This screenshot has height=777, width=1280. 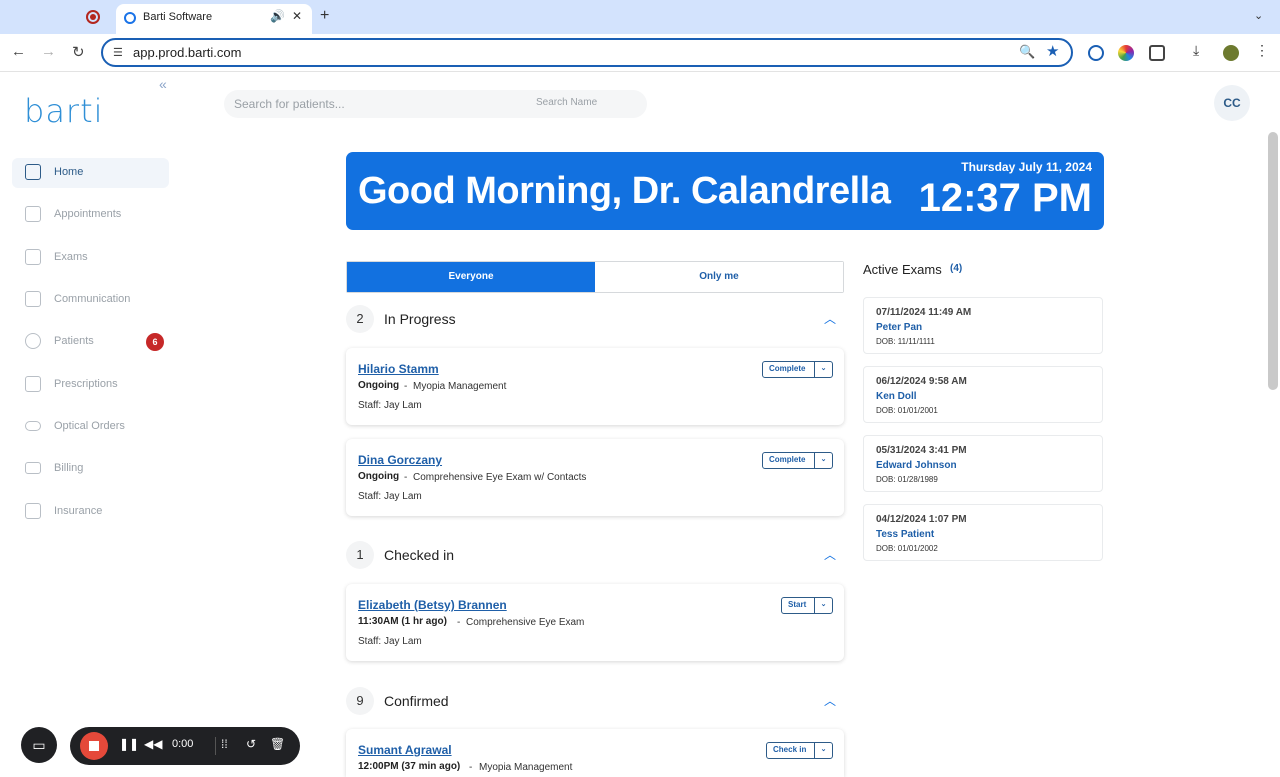 I want to click on sidebar-item-communication: Communication, so click(x=90, y=300).